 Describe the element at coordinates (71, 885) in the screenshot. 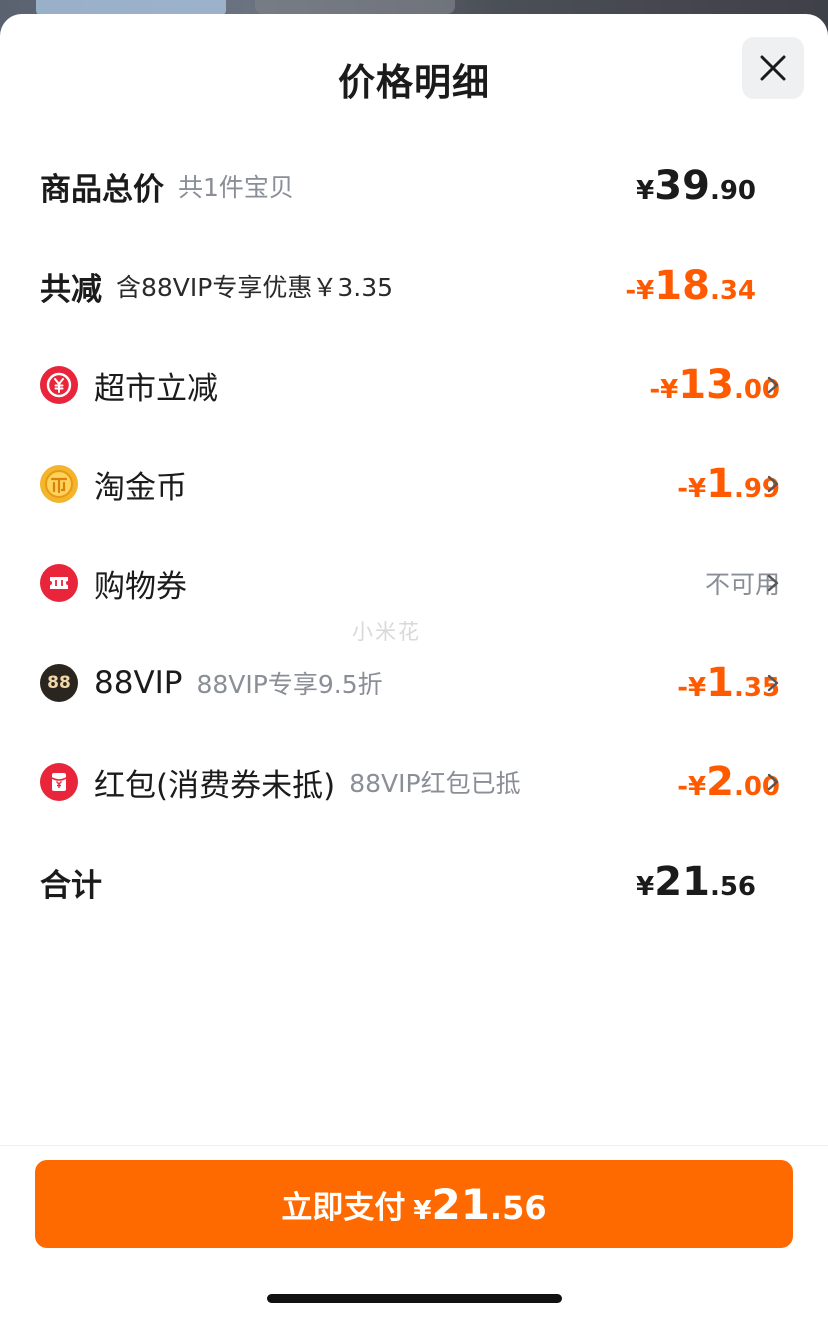

I see `total-label: 合计` at that location.